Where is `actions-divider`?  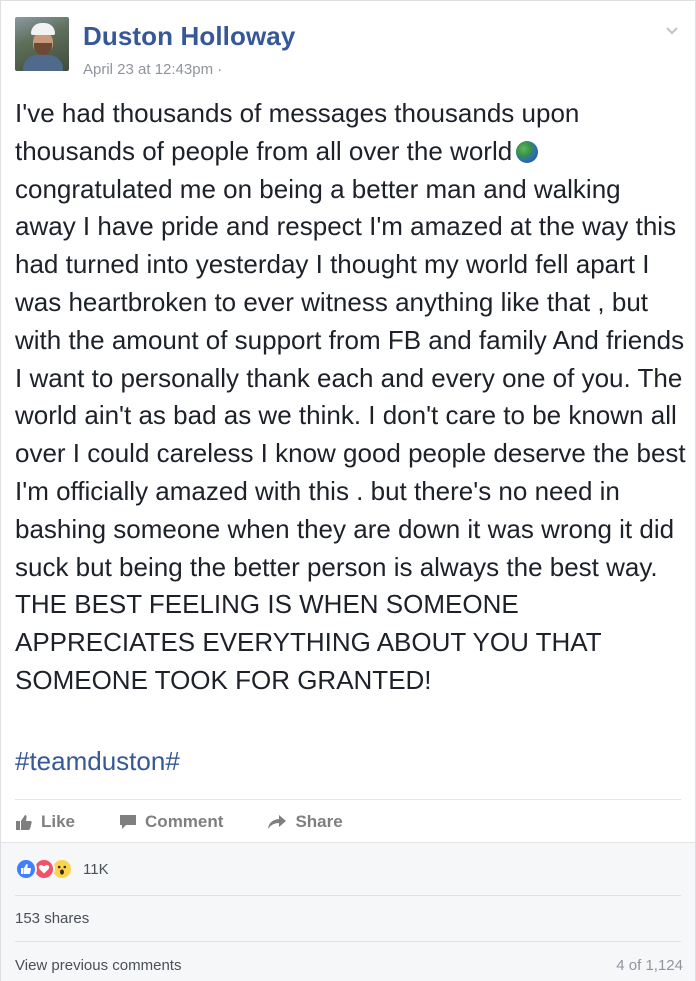
actions-divider is located at coordinates (348, 799).